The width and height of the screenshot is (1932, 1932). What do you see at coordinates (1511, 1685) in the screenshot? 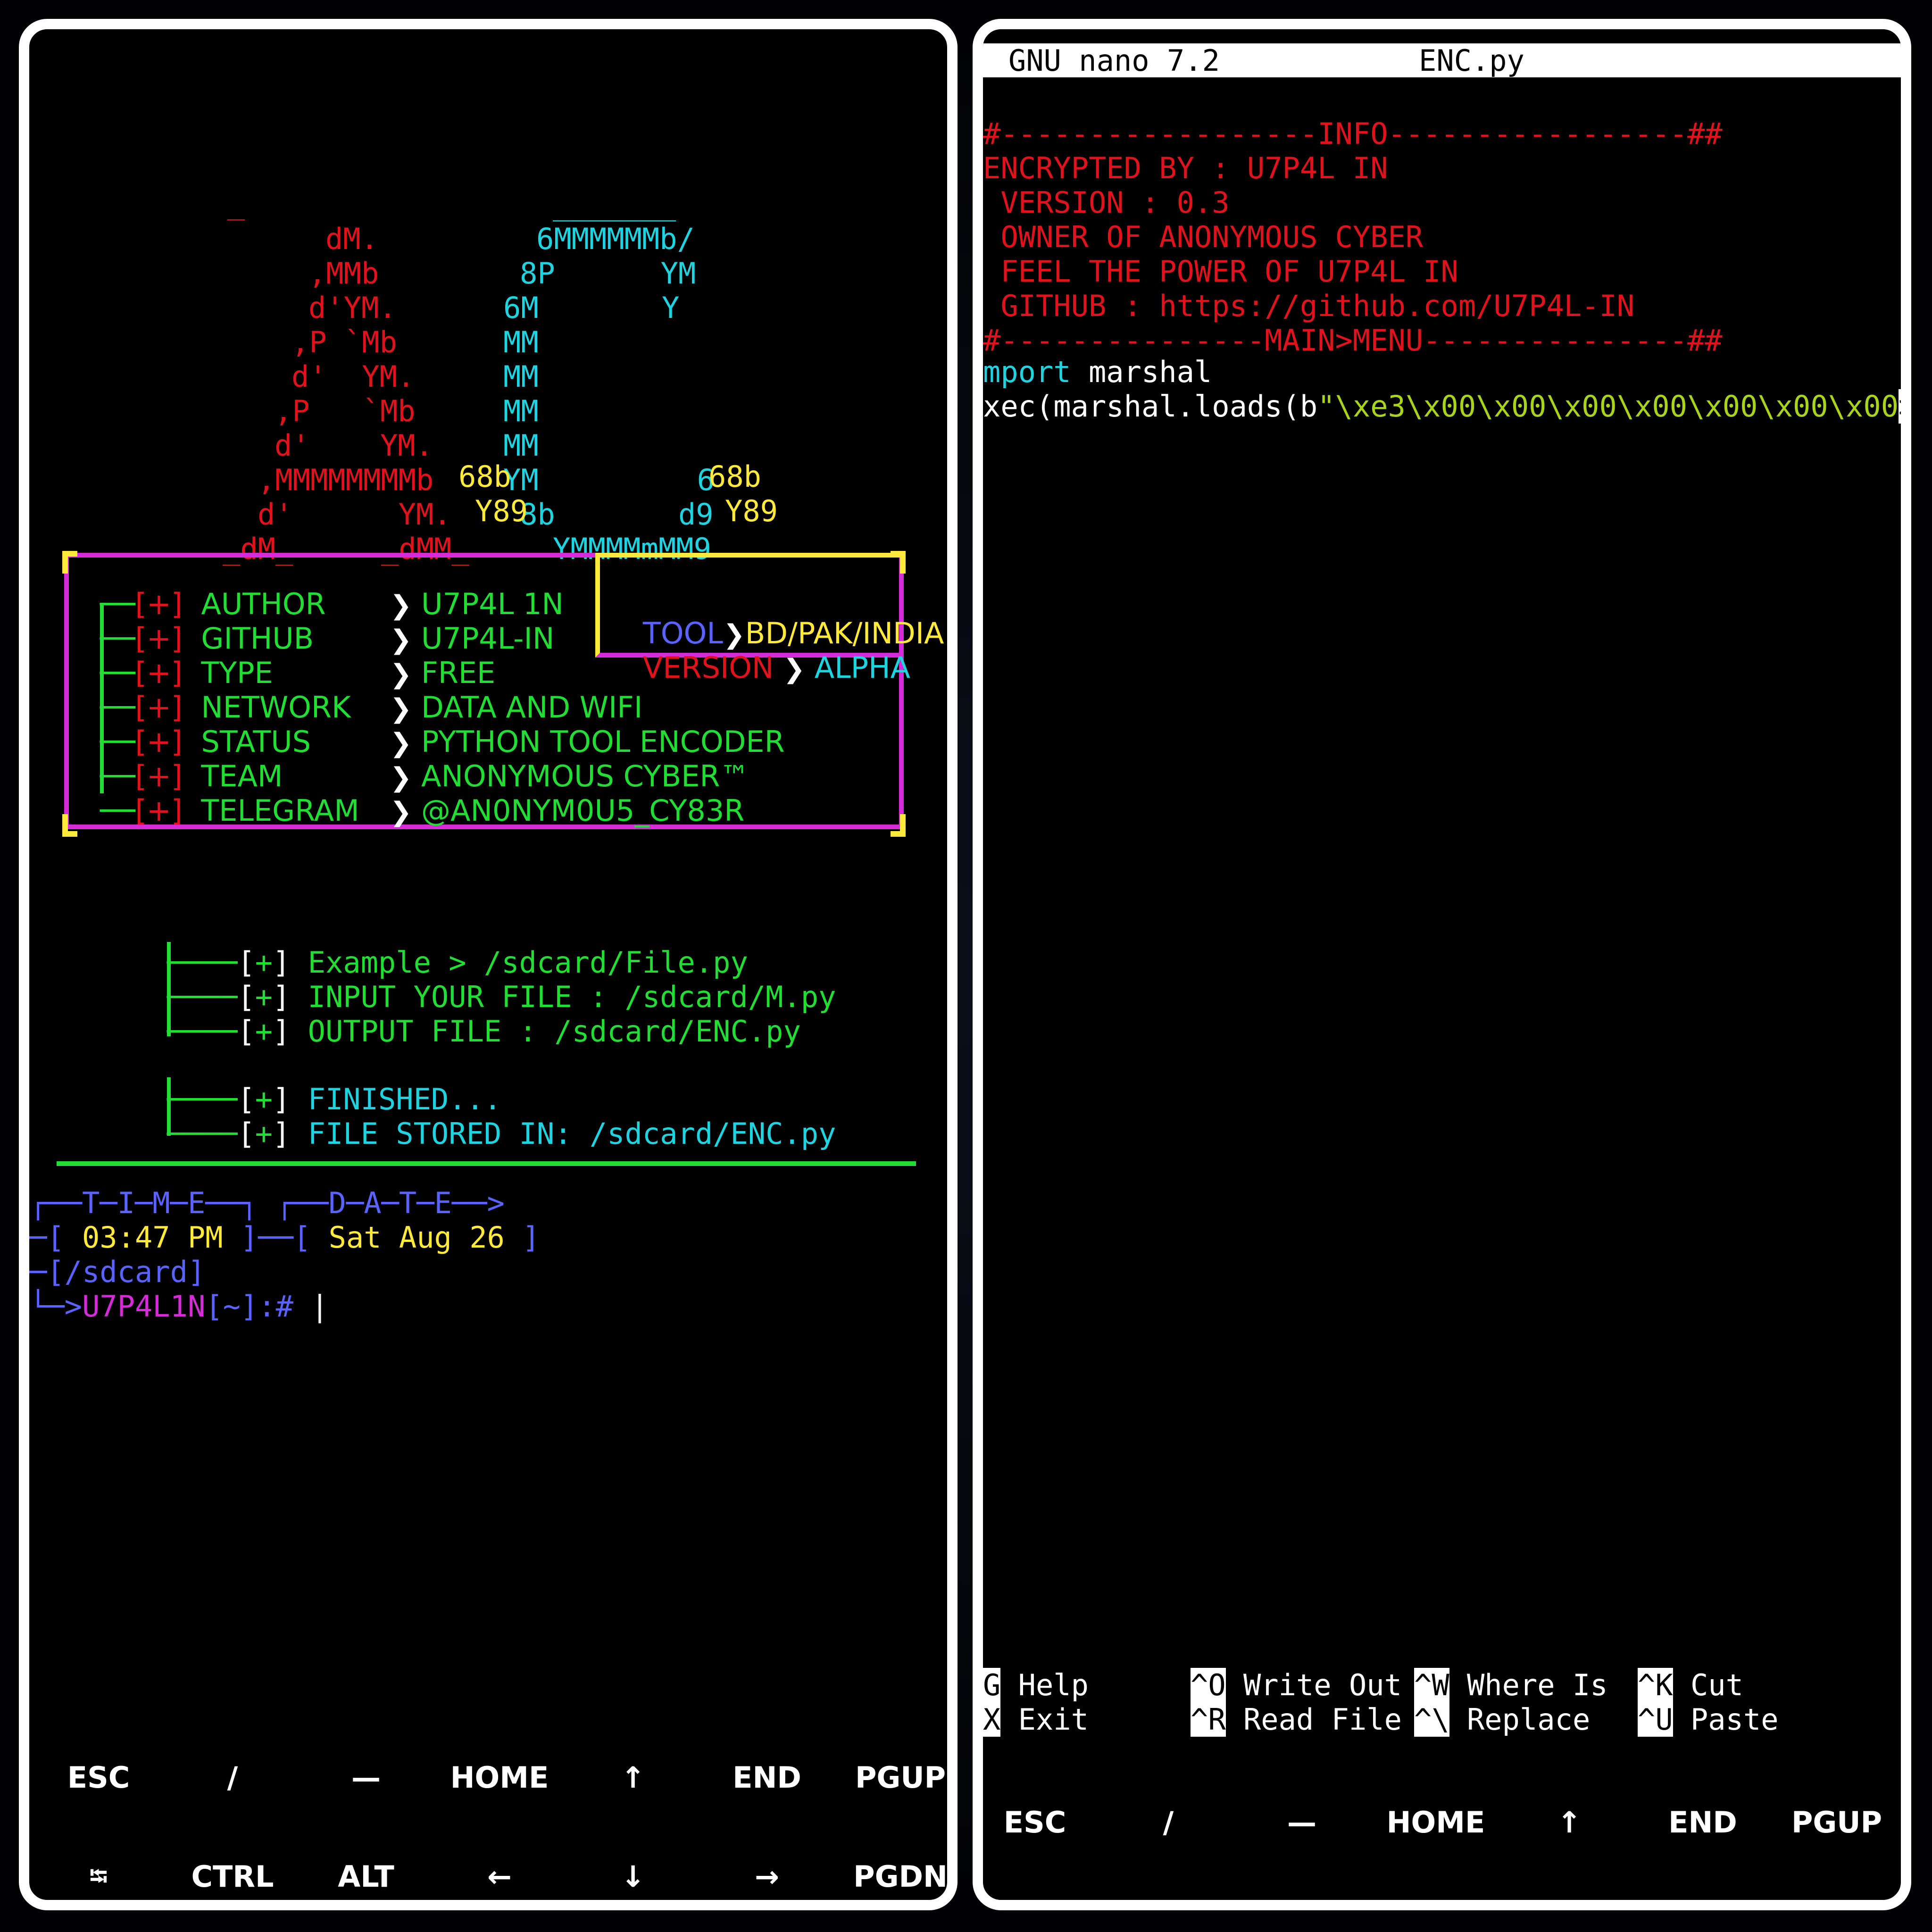
I see `shortcut-where-is: ^W Where Is` at bounding box center [1511, 1685].